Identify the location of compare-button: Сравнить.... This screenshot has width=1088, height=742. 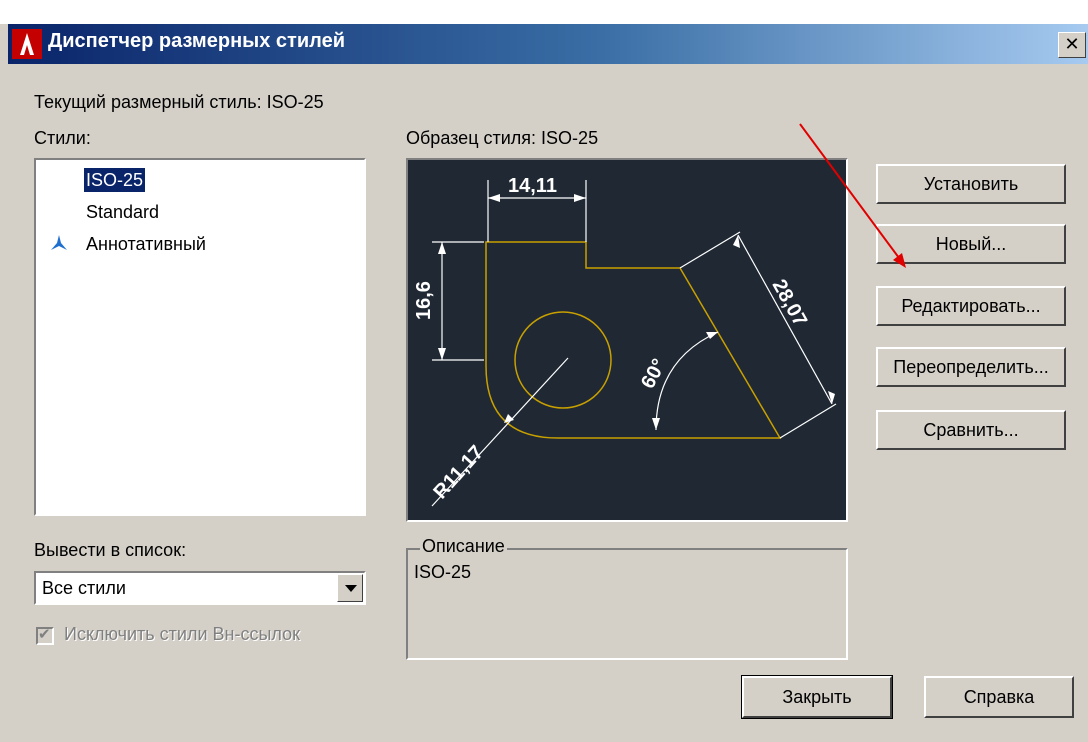
(971, 430).